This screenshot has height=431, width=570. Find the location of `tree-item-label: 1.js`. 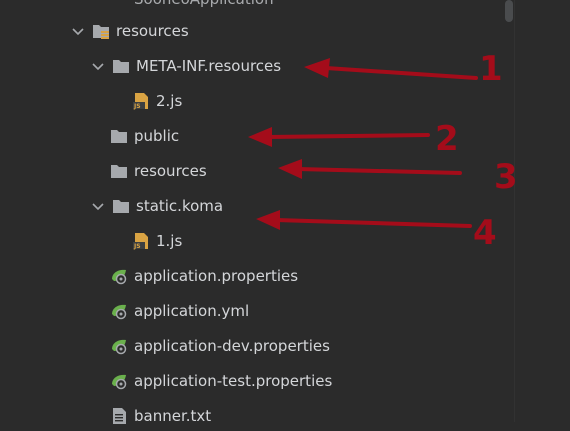

tree-item-label: 1.js is located at coordinates (169, 241).